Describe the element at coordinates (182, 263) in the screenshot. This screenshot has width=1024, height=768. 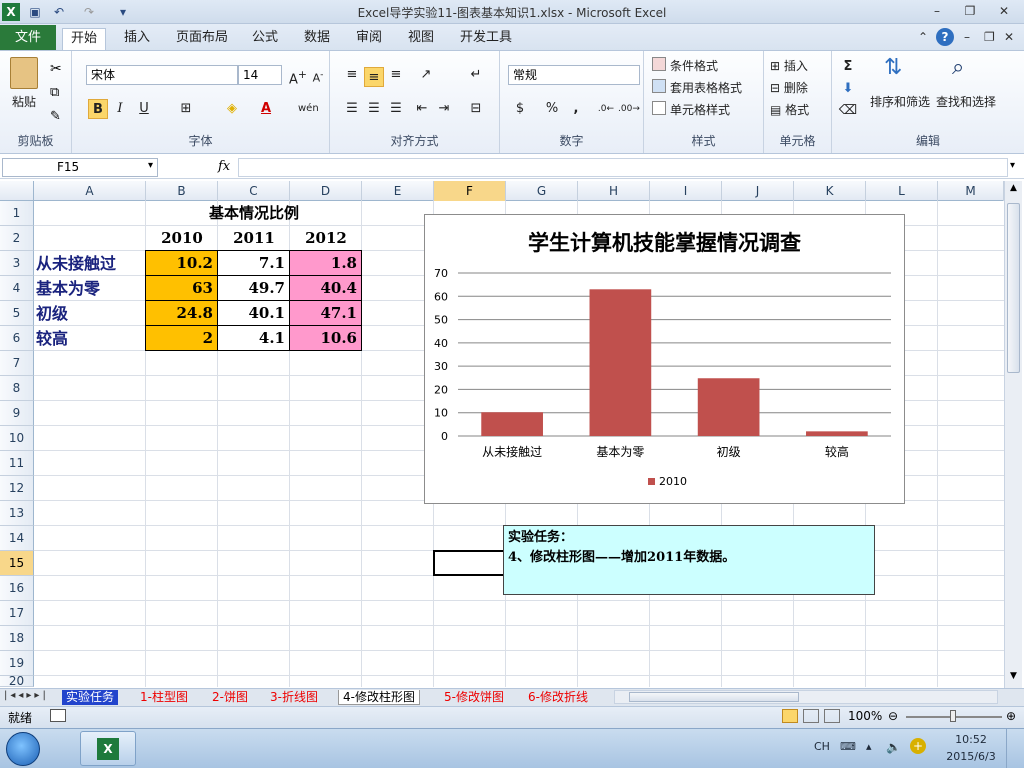
I see `data-cell: 10.2` at that location.